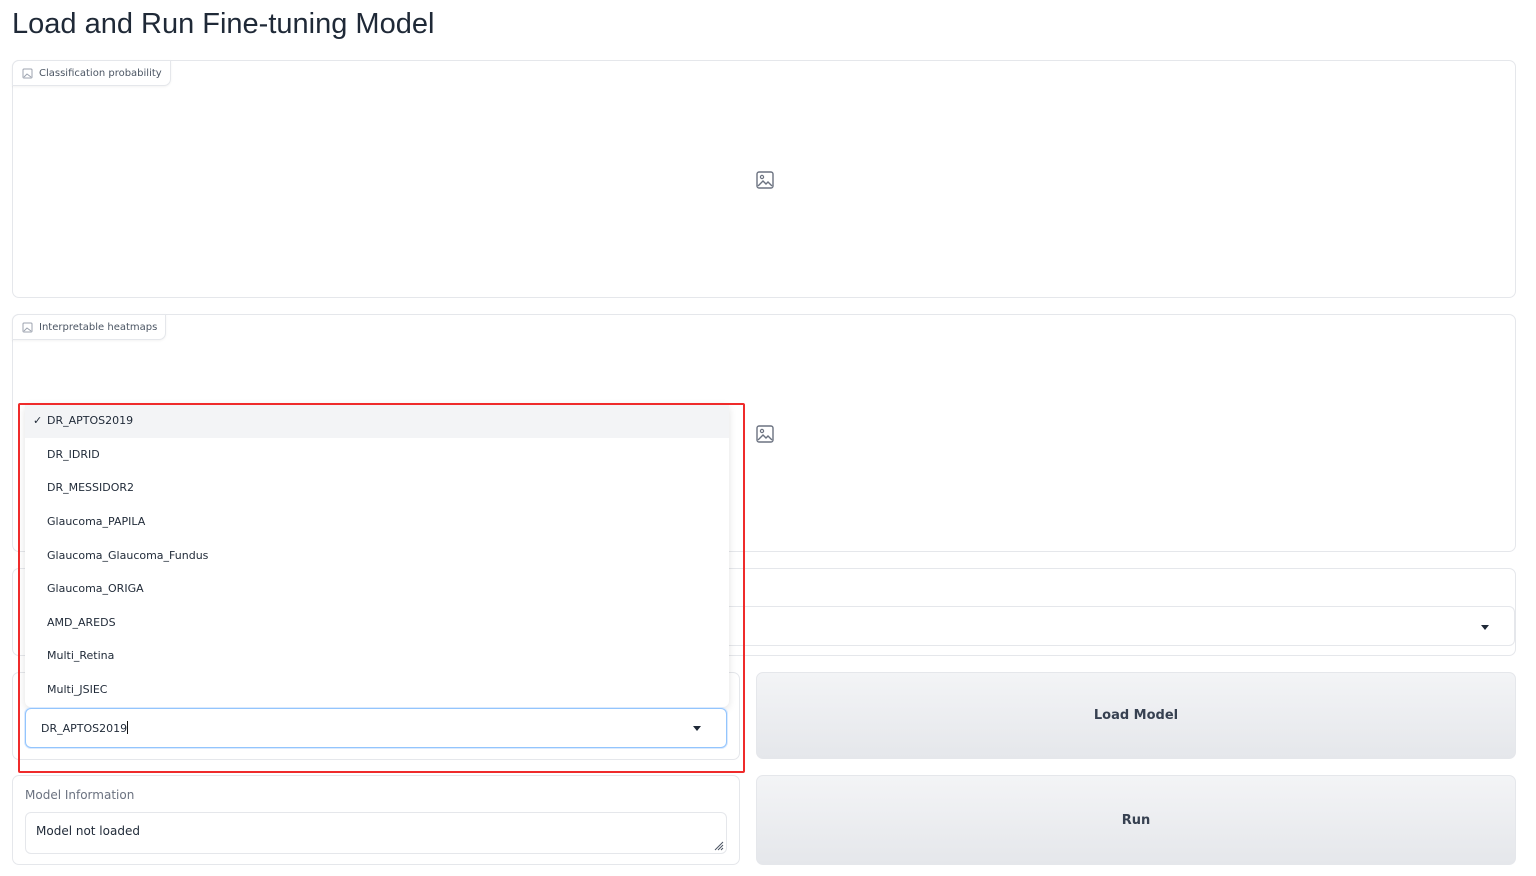 The image size is (1536, 876). Describe the element at coordinates (88, 831) in the screenshot. I see `model-information-value: Model not loaded` at that location.